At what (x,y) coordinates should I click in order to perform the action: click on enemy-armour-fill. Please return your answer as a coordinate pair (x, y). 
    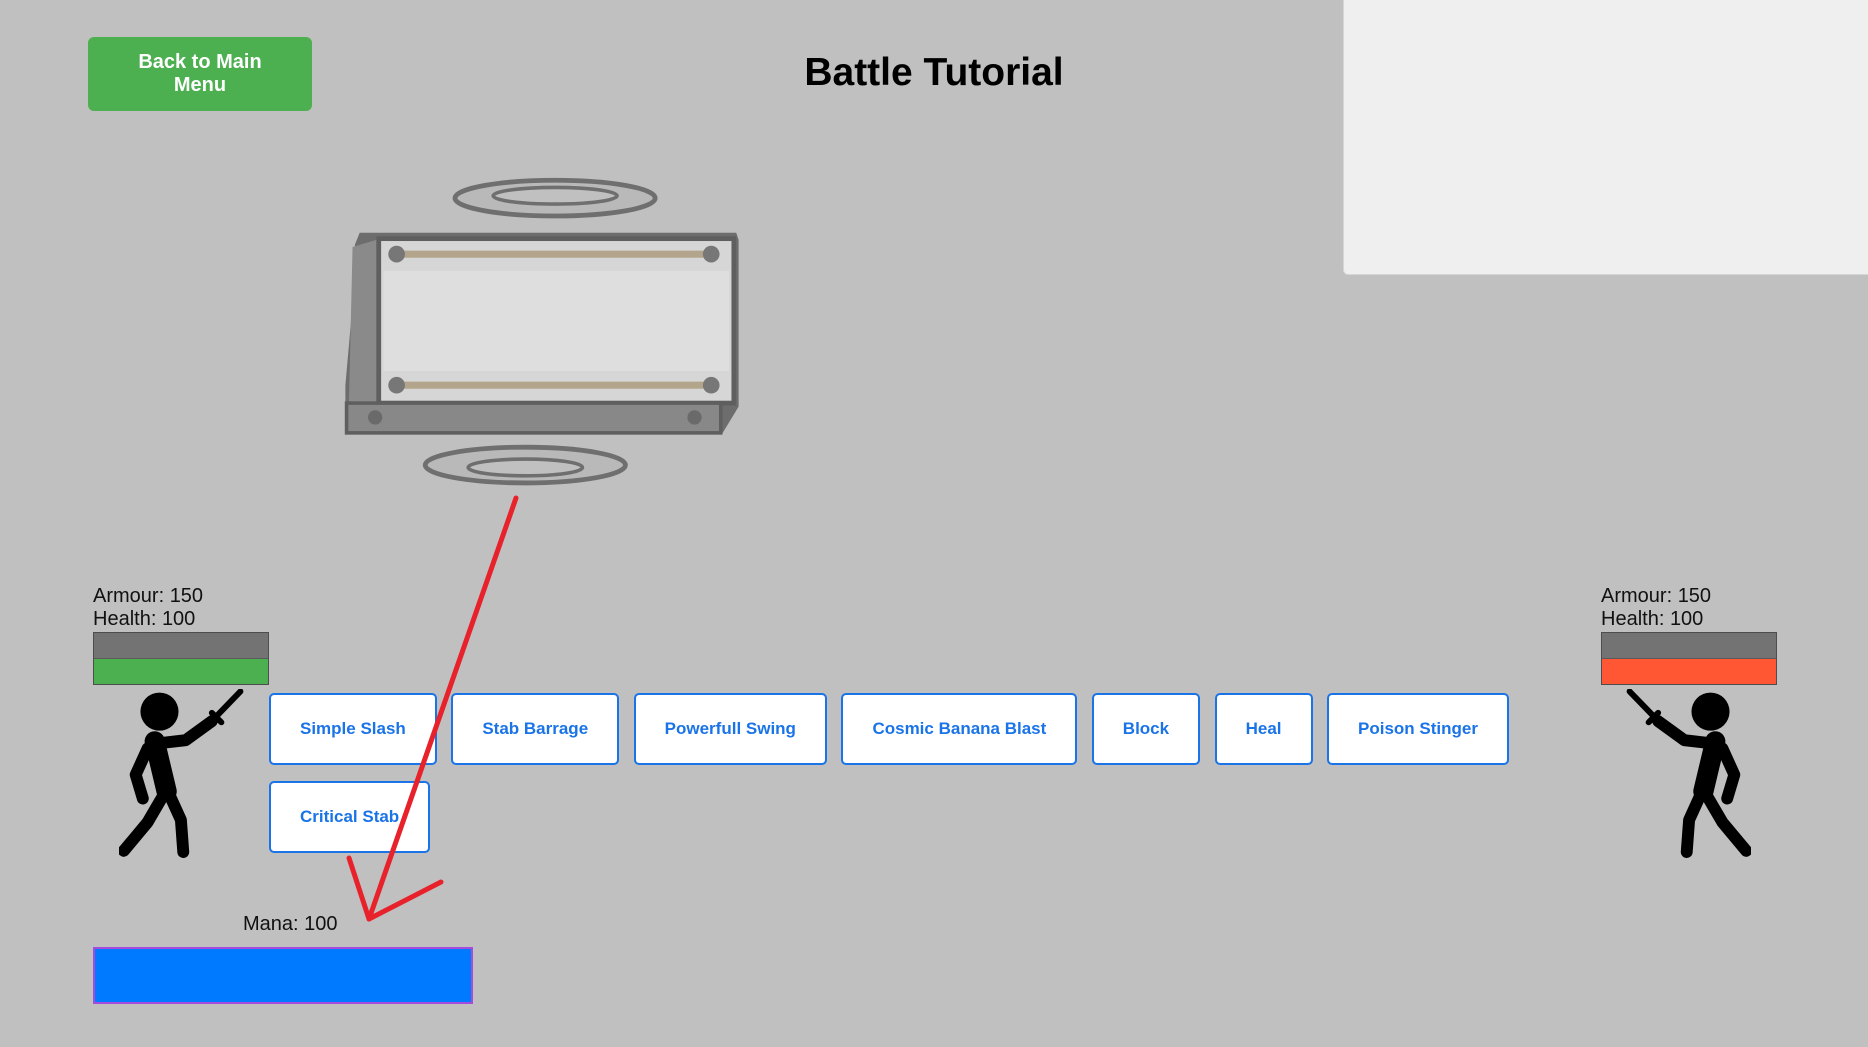
    Looking at the image, I should click on (1689, 645).